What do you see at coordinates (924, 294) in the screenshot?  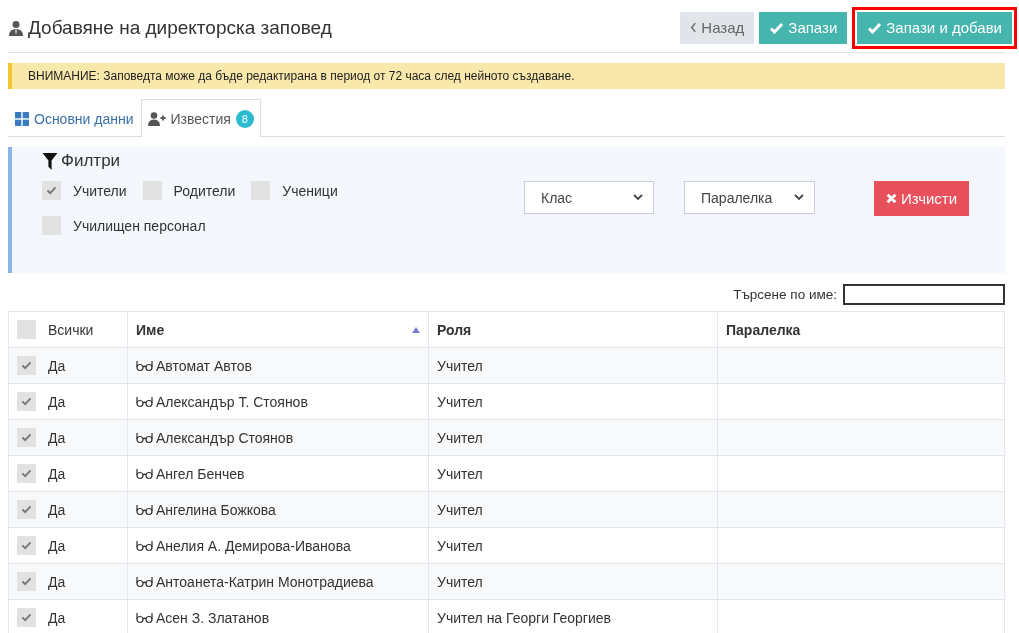 I see `search-field` at bounding box center [924, 294].